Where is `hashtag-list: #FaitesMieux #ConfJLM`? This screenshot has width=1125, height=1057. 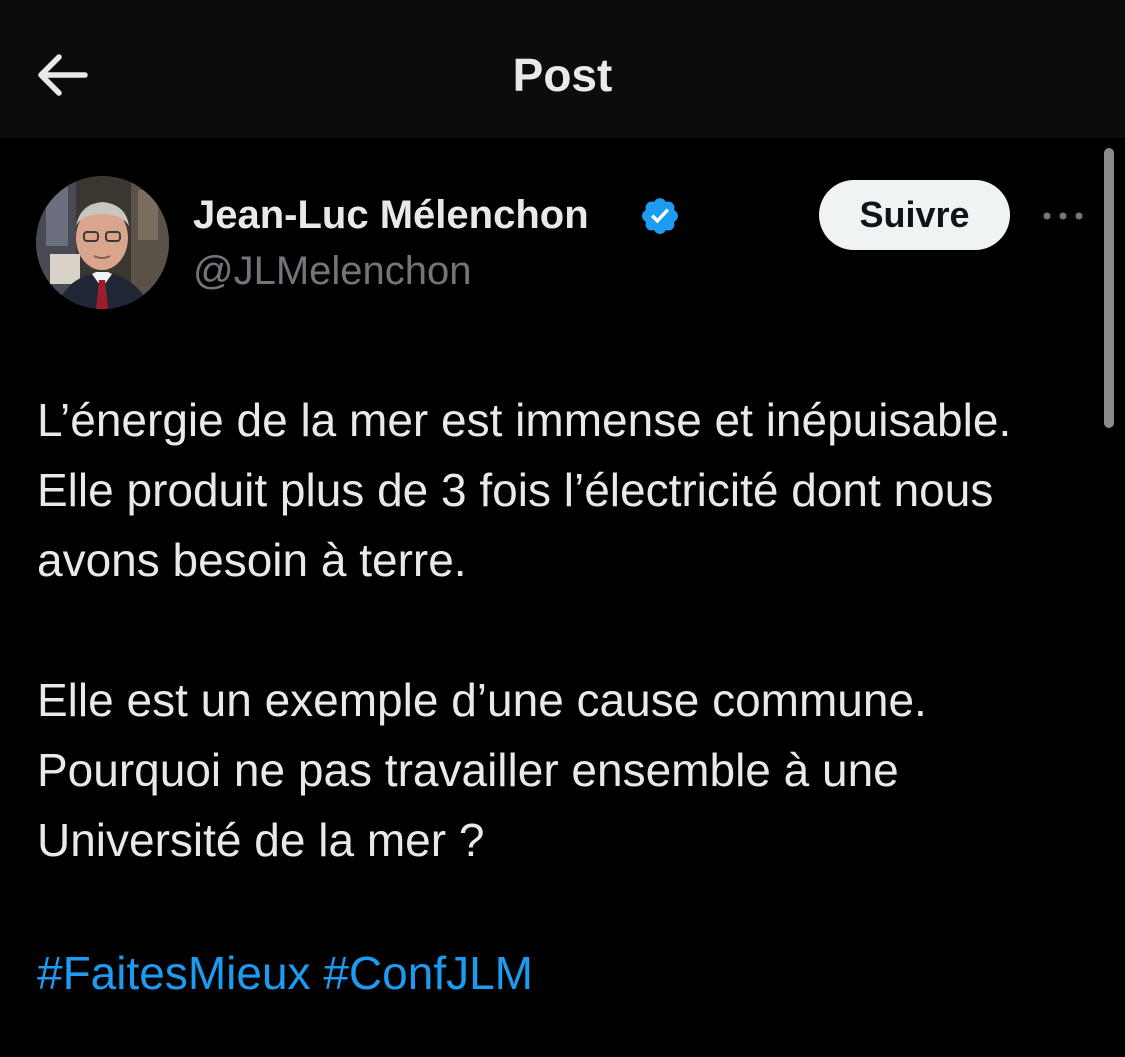 hashtag-list: #FaitesMieux #ConfJLM is located at coordinates (285, 973).